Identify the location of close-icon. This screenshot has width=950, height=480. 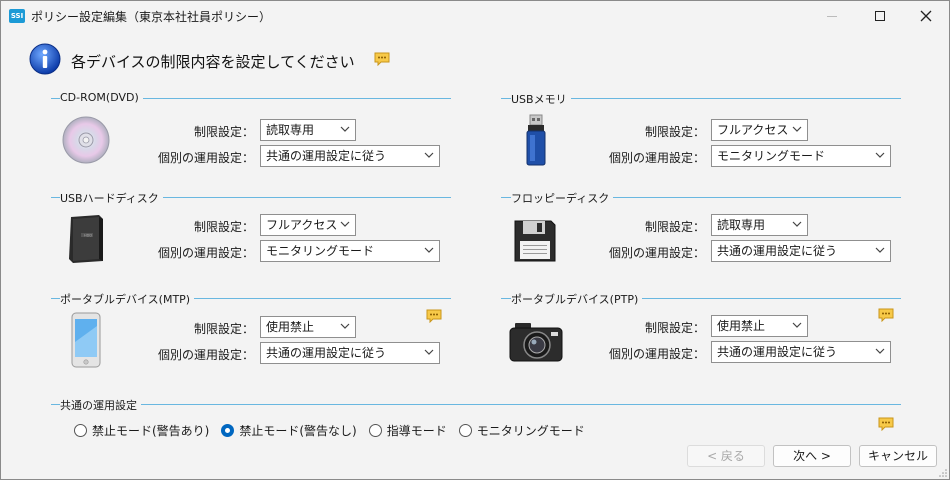
(926, 16).